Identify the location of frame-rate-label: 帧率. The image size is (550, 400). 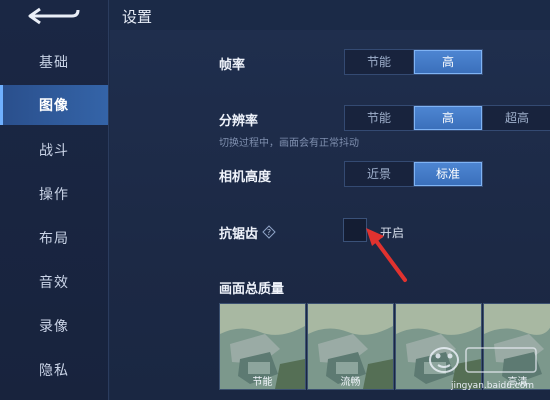
(232, 65).